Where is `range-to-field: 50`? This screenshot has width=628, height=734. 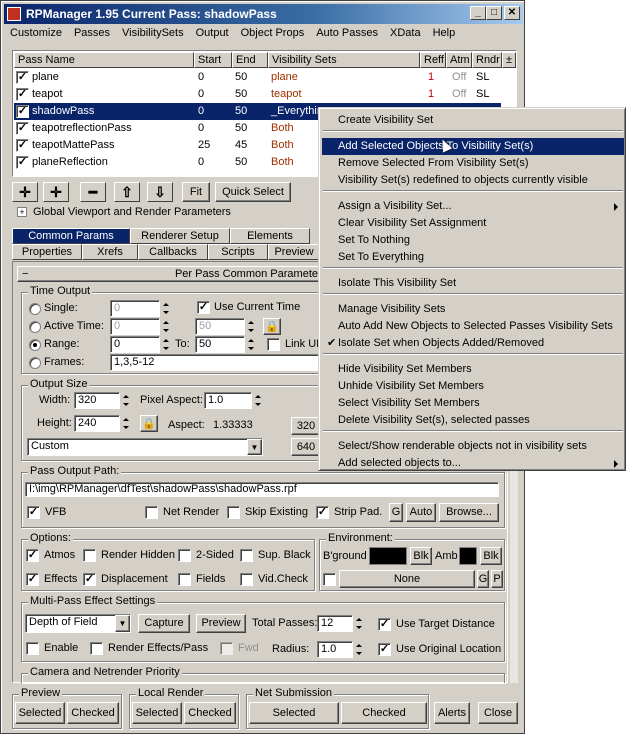 range-to-field: 50 is located at coordinates (220, 344).